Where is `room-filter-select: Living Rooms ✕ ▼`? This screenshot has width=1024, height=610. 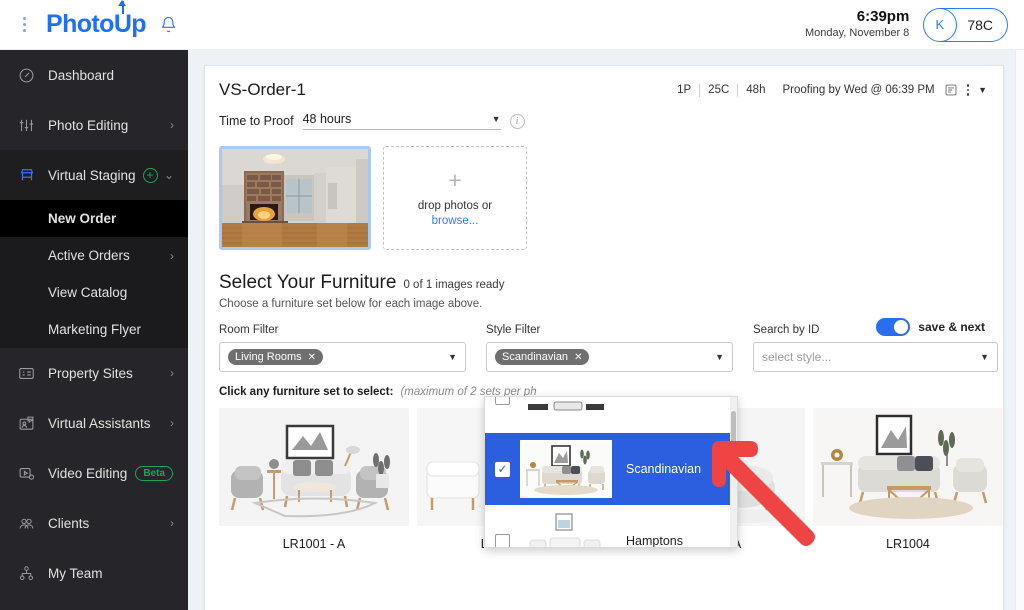
room-filter-select: Living Rooms ✕ ▼ is located at coordinates (342, 357).